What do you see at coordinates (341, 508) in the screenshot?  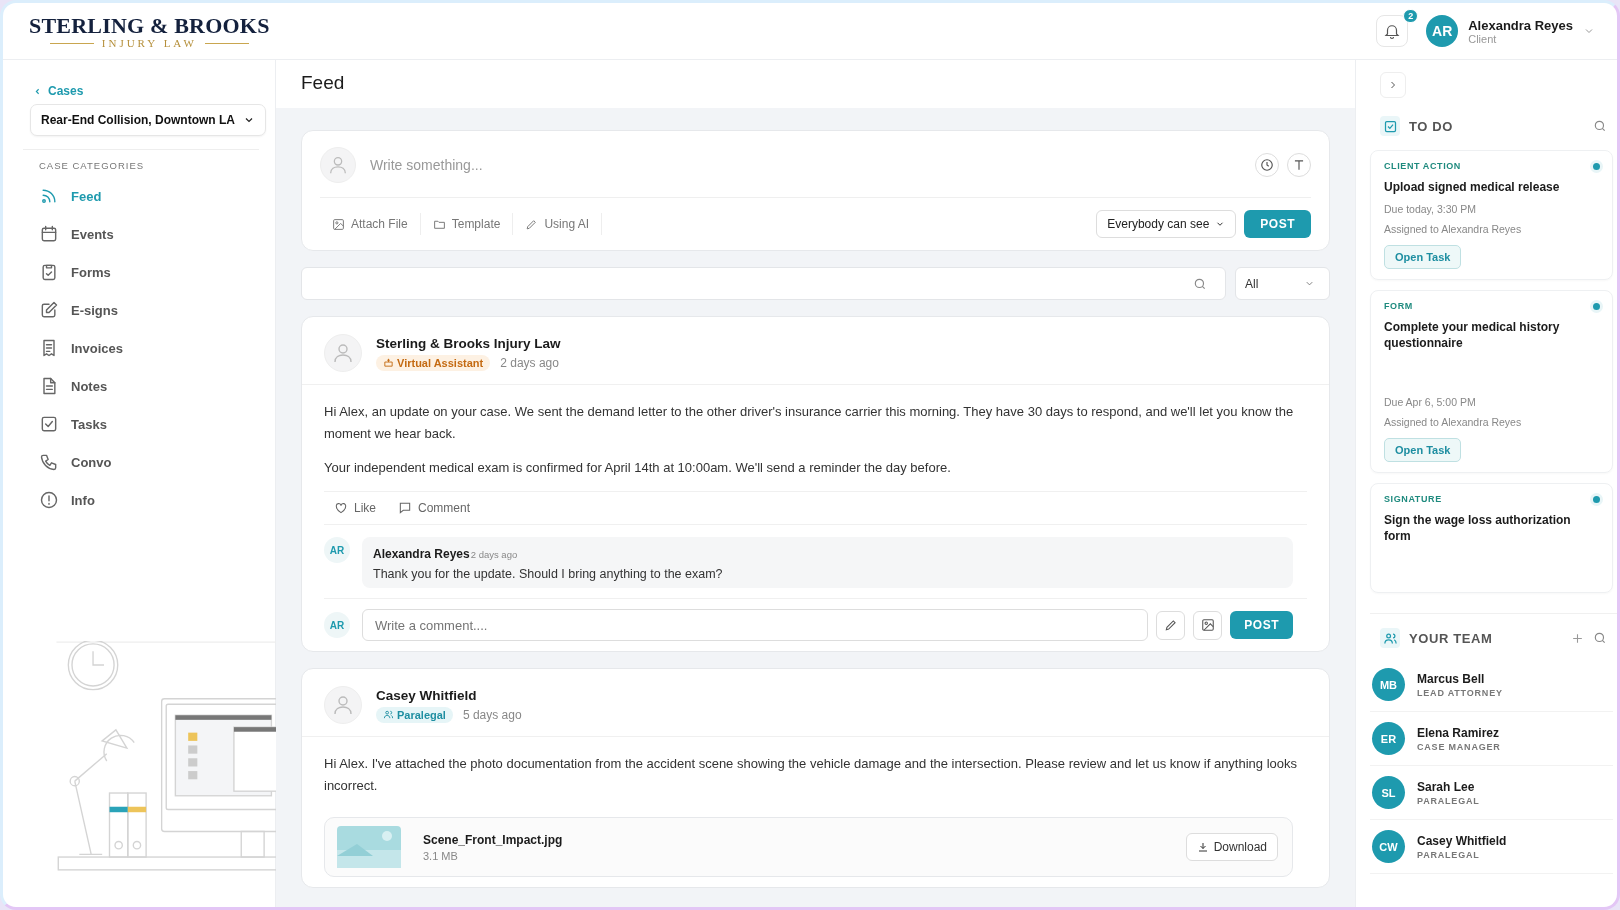 I see `heart-icon` at bounding box center [341, 508].